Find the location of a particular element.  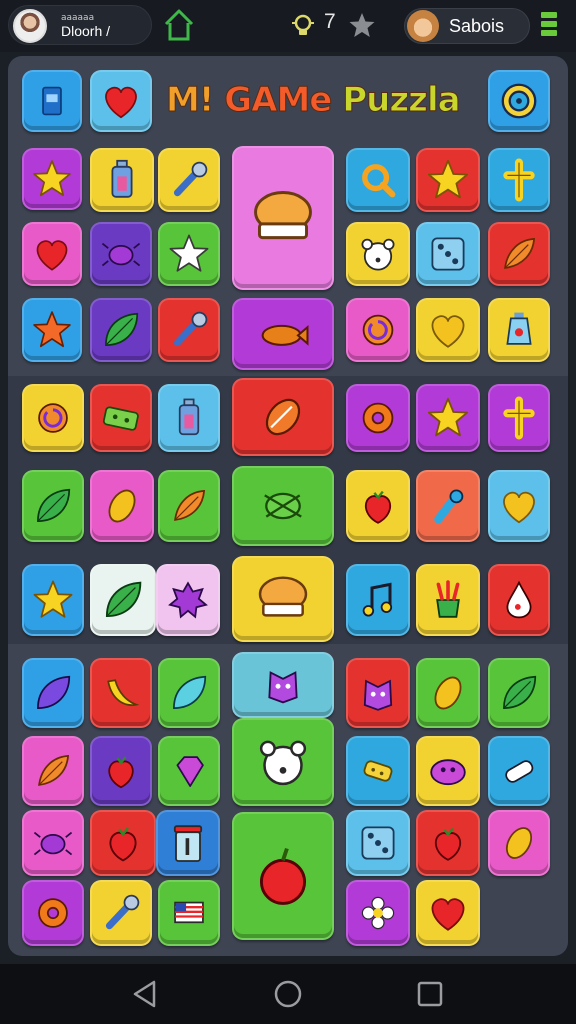

potion-tile is located at coordinates (519, 330).